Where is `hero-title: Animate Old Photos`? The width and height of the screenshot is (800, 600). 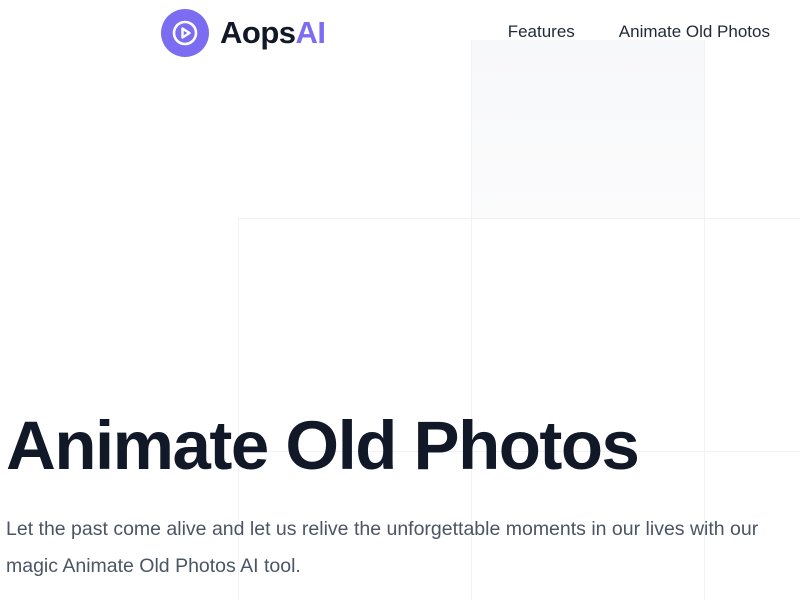 hero-title: Animate Old Photos is located at coordinates (323, 445).